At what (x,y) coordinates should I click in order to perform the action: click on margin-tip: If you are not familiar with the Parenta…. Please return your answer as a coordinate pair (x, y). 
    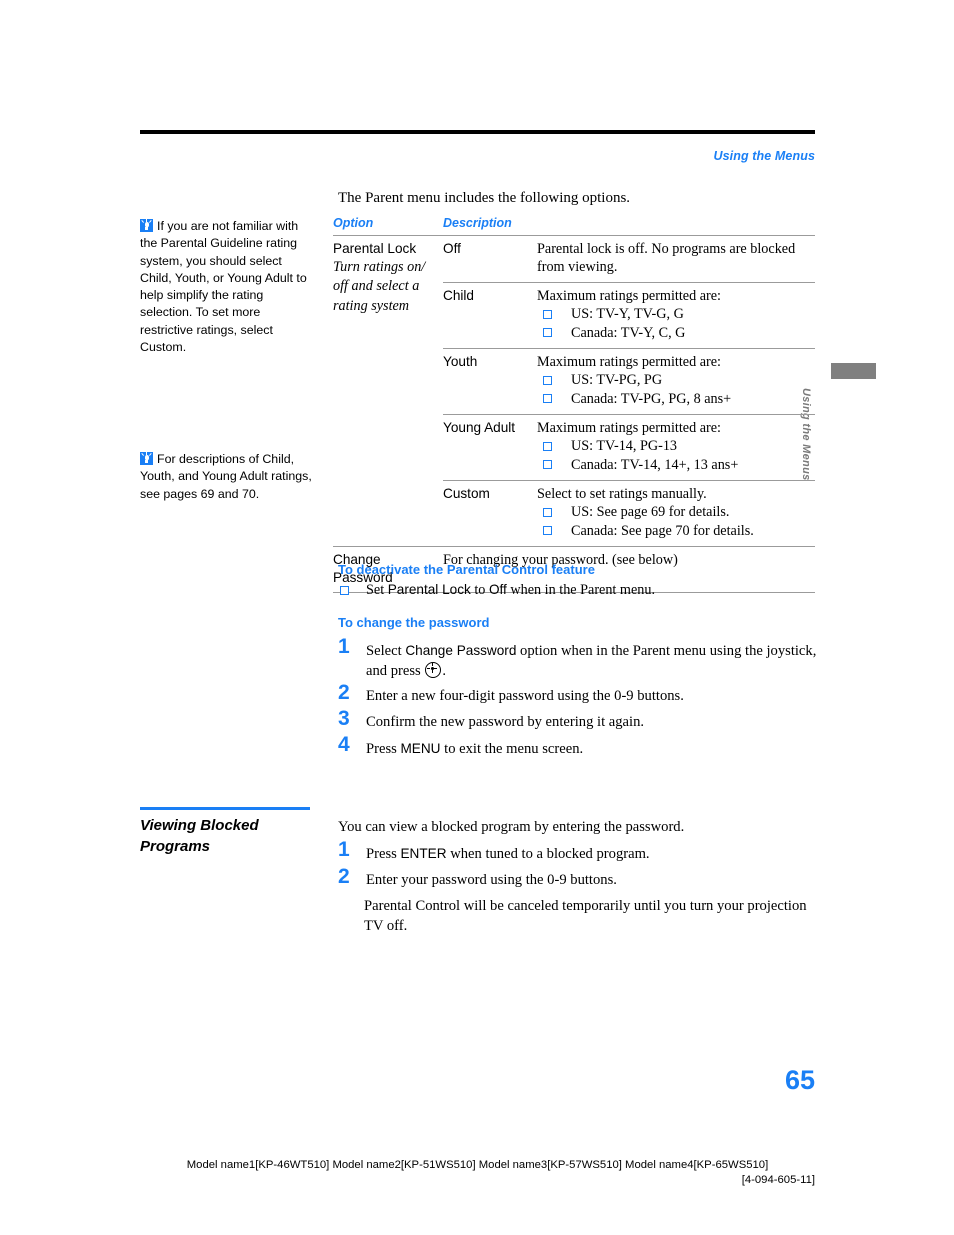
    Looking at the image, I should click on (227, 287).